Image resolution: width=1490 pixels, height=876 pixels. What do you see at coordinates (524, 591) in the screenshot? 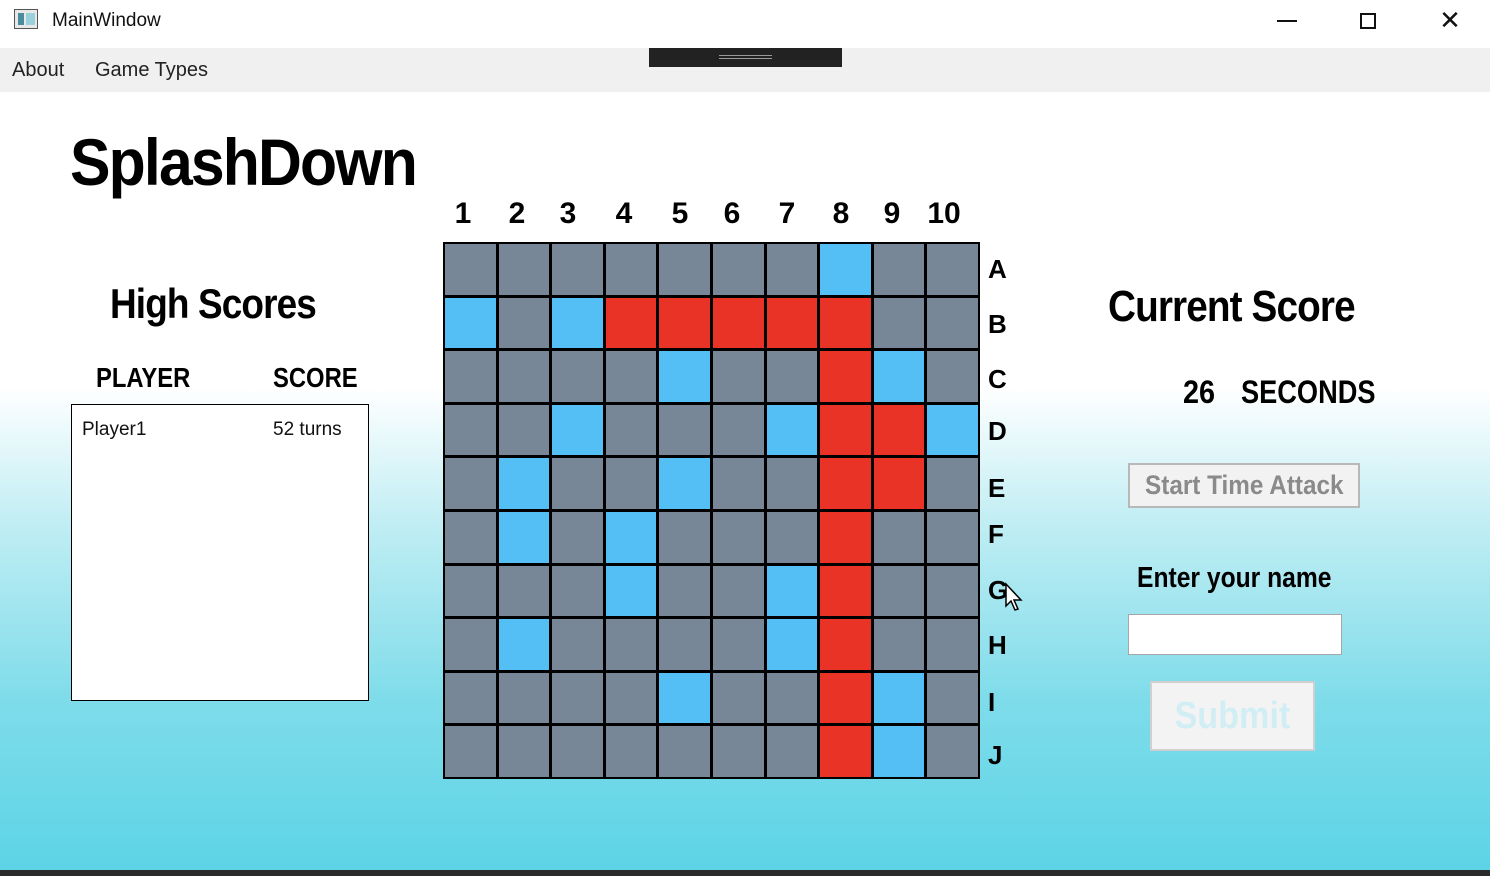
I see `board-cell-g2` at bounding box center [524, 591].